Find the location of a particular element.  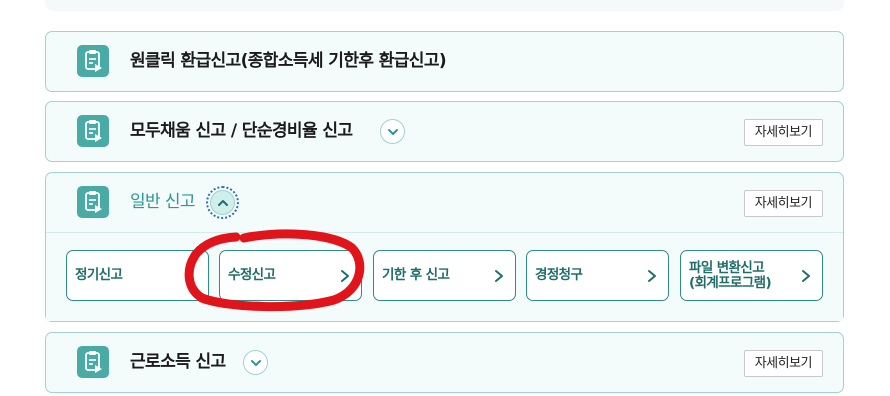

option-late-filing: 기한 후 신고 is located at coordinates (444, 275).